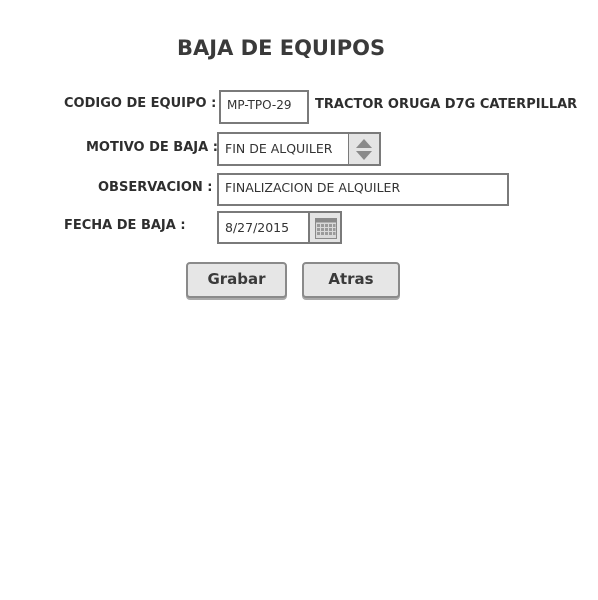 The image size is (598, 600). I want to click on motivo-baja-value: FIN DE ALQUILER, so click(279, 148).